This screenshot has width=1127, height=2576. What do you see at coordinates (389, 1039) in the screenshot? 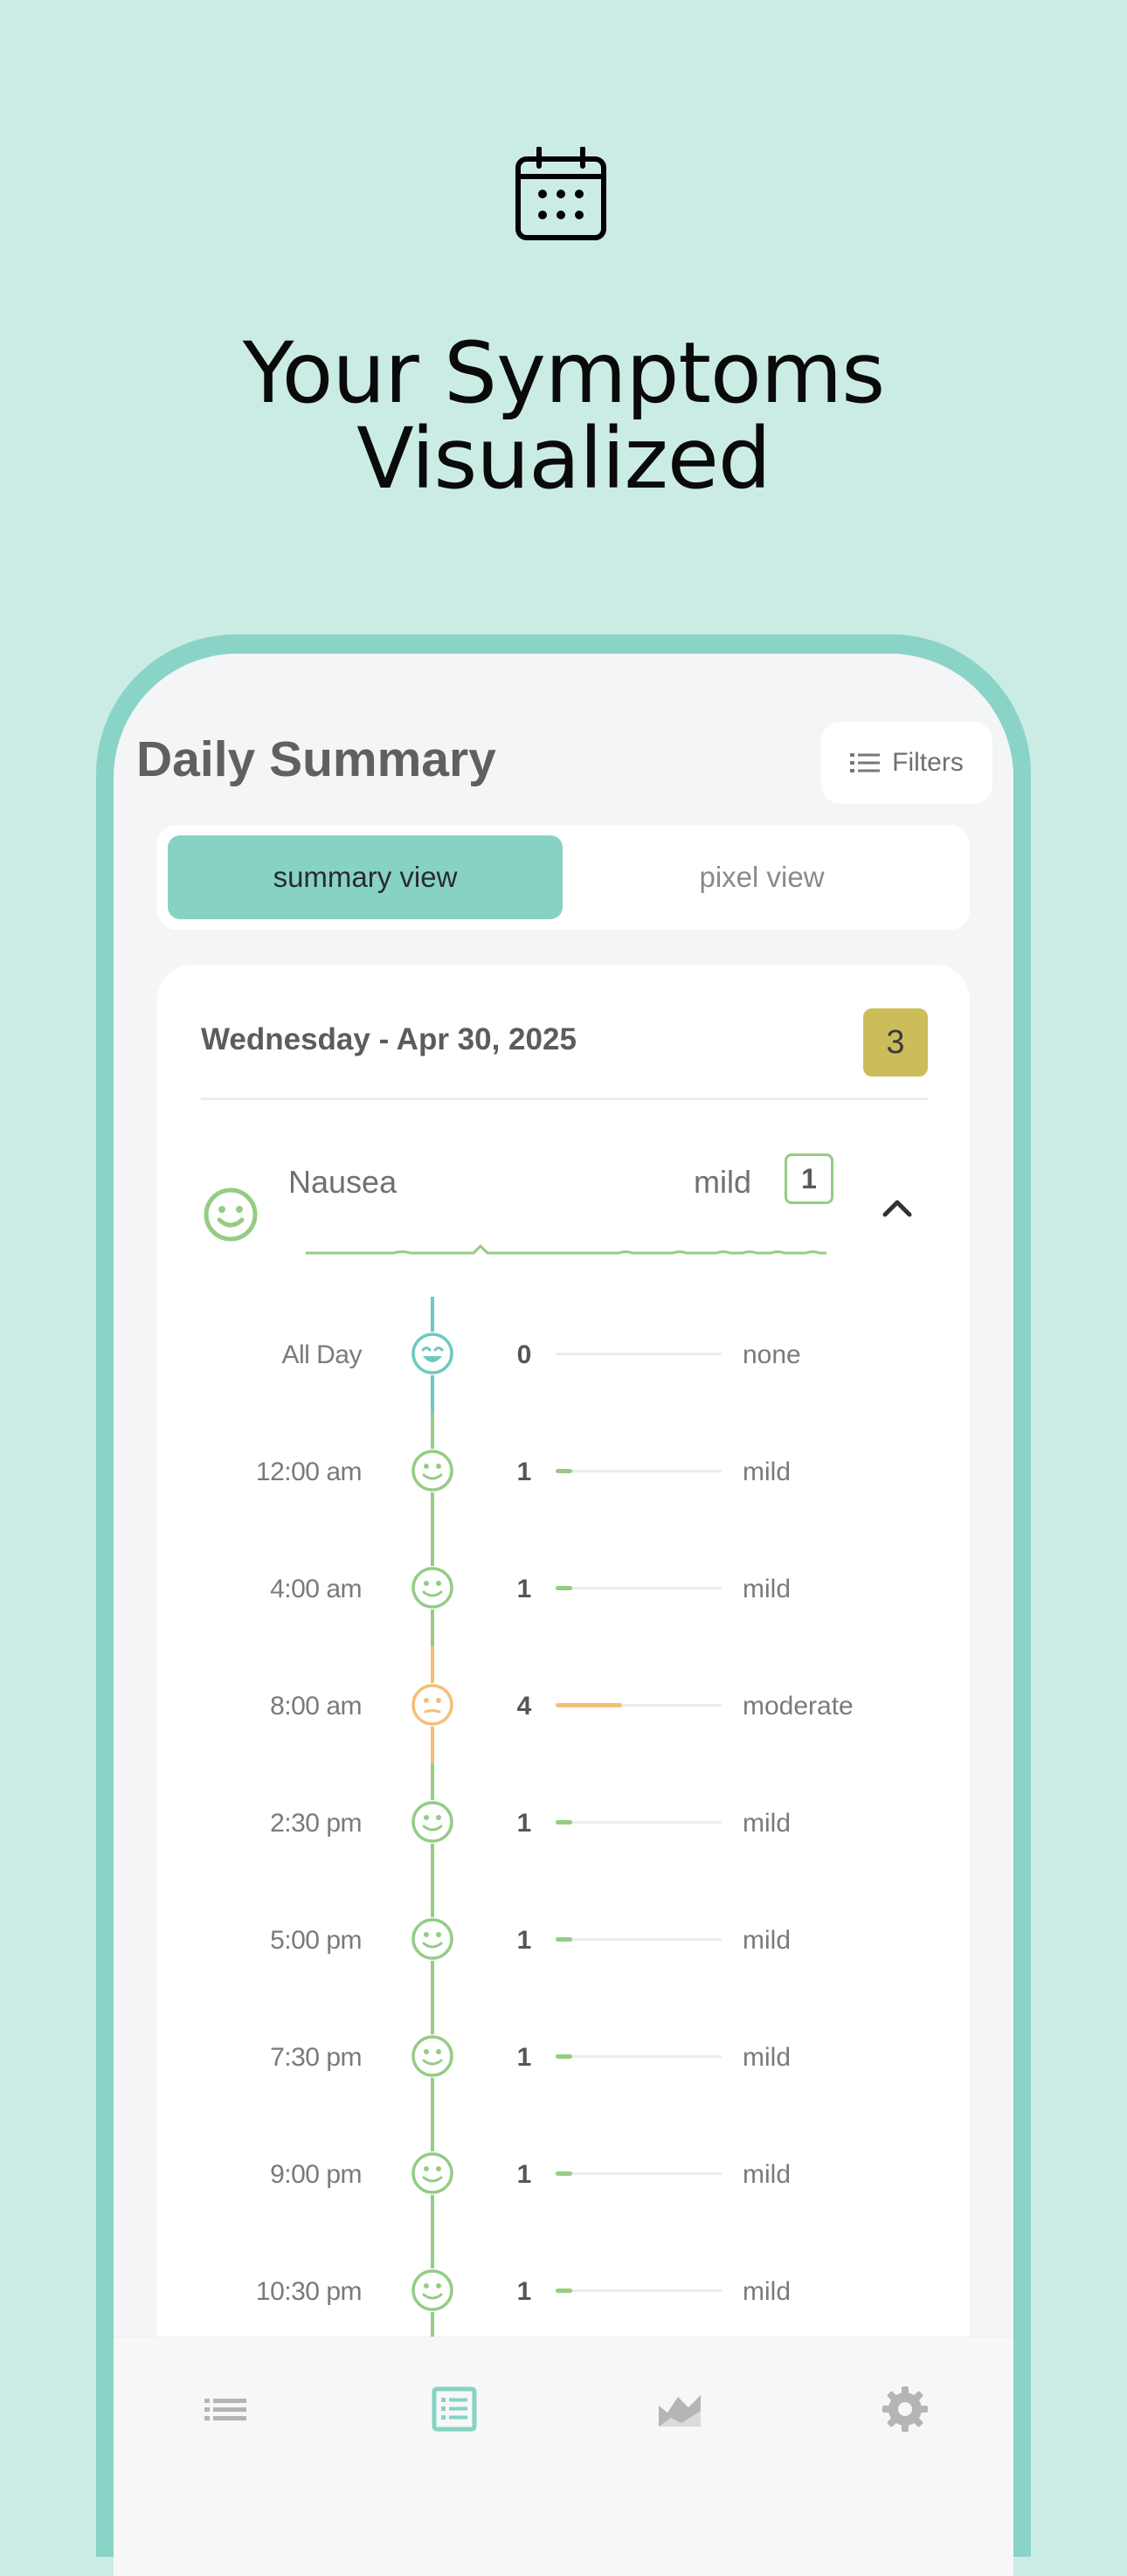
I see `day-title: Wednesday - Apr 30, 2025` at bounding box center [389, 1039].